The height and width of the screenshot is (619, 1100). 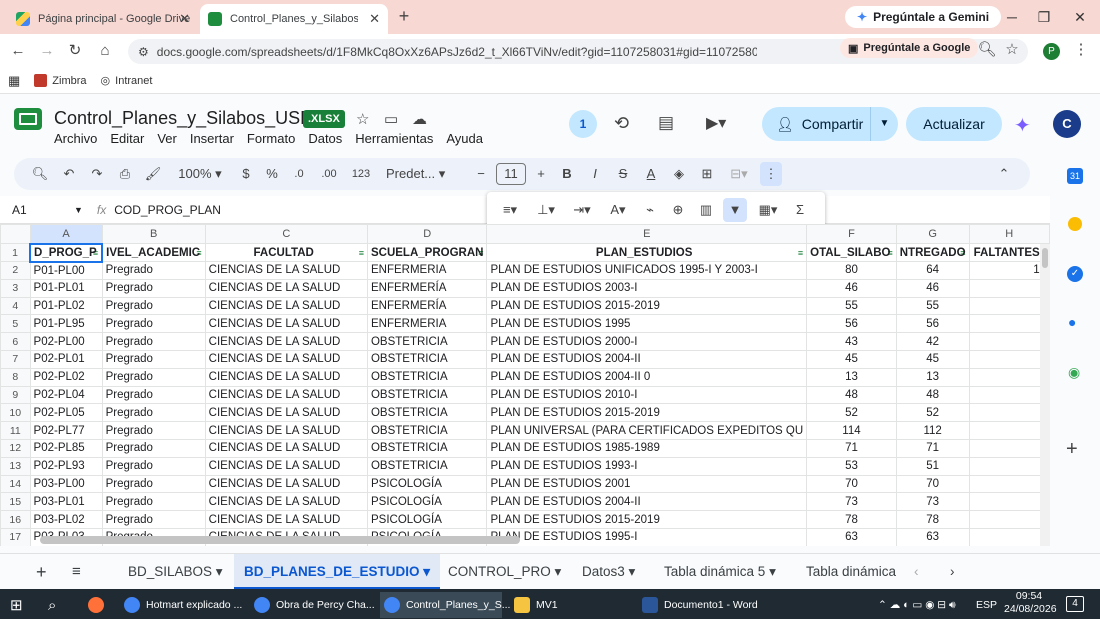 I want to click on table-cell: P02-PL04, so click(x=66, y=395).